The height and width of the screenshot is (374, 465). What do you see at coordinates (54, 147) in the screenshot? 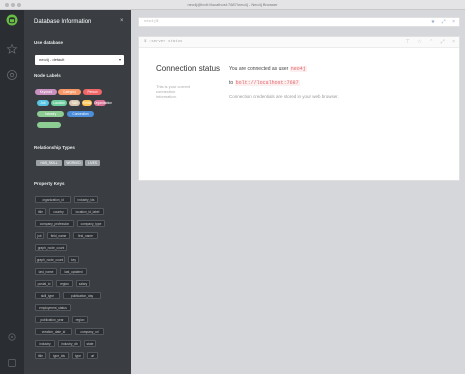
I see `relationship-types-heading: Relationship Types` at bounding box center [54, 147].